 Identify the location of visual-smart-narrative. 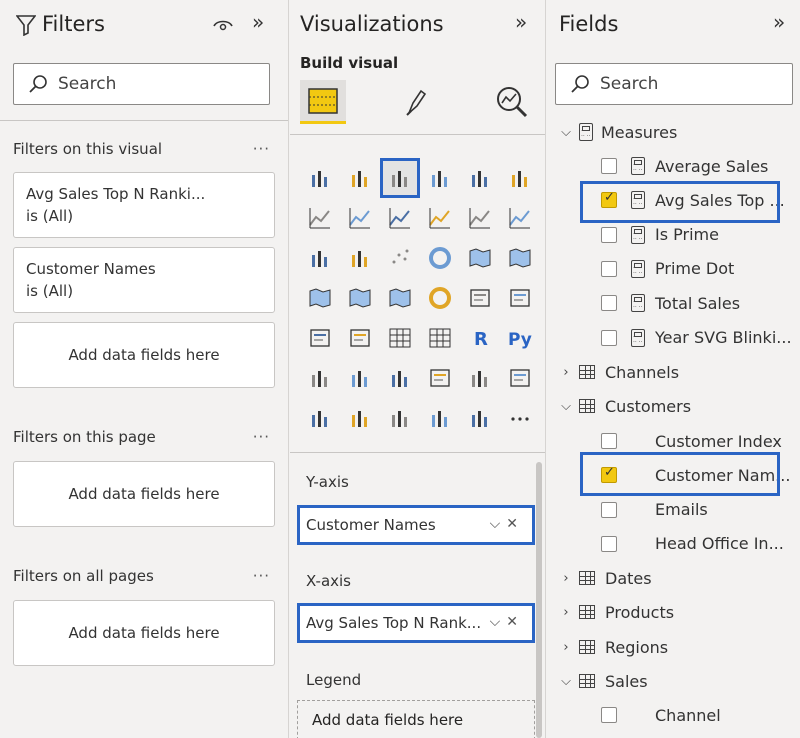
(440, 378).